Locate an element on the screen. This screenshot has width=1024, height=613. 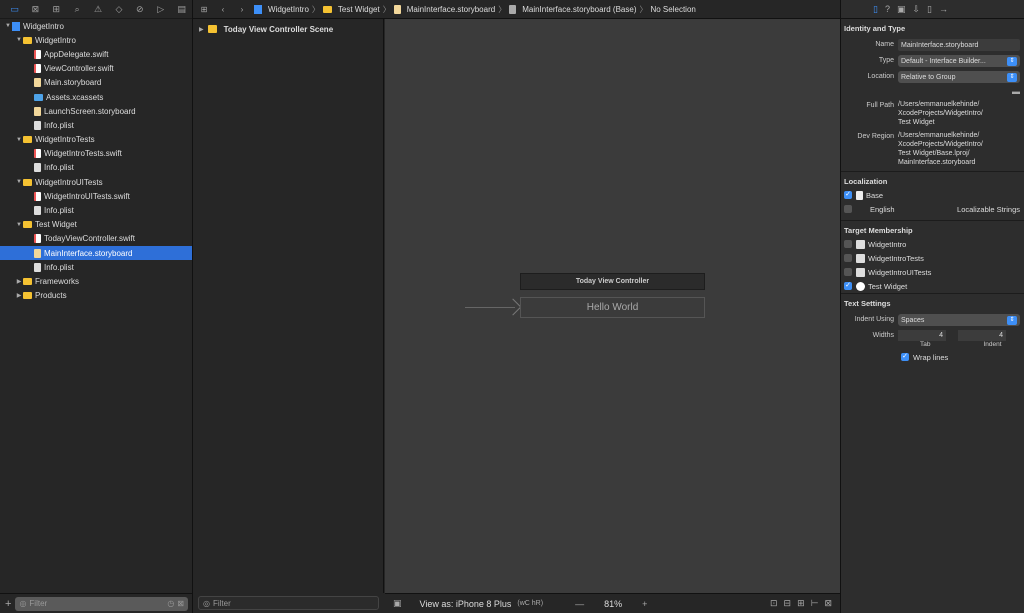
target-membership-row: WidgetIntroUITests is located at coordinates (932, 272).